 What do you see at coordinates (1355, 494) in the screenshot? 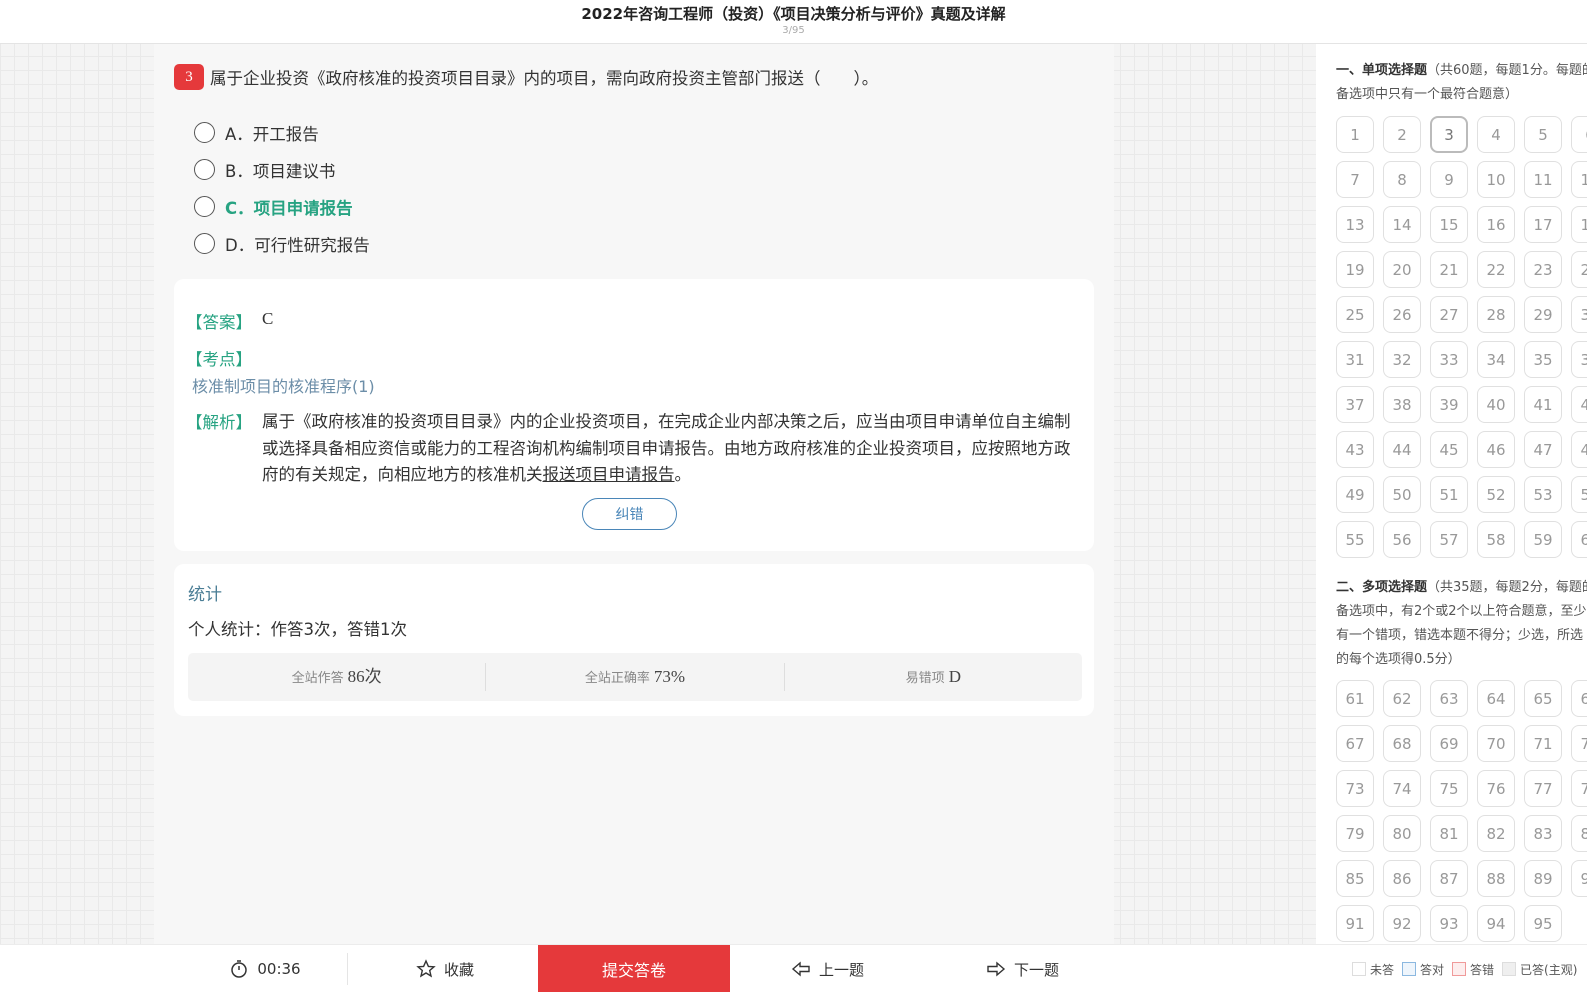
I see `question-cell: 49` at bounding box center [1355, 494].